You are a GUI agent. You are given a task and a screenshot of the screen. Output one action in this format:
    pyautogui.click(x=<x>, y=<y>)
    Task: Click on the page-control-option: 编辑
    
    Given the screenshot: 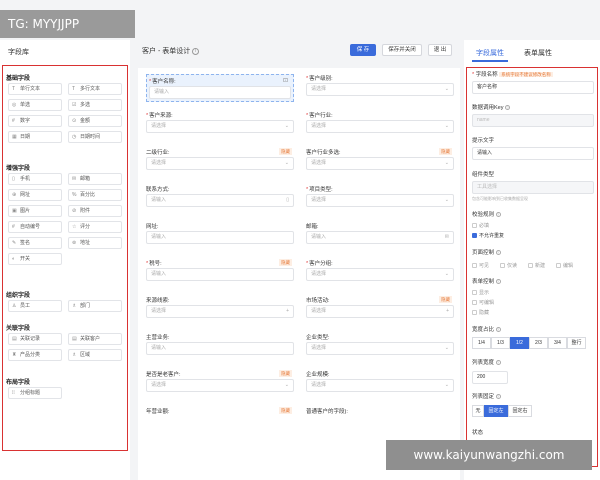 What is the action you would take?
    pyautogui.click(x=564, y=265)
    